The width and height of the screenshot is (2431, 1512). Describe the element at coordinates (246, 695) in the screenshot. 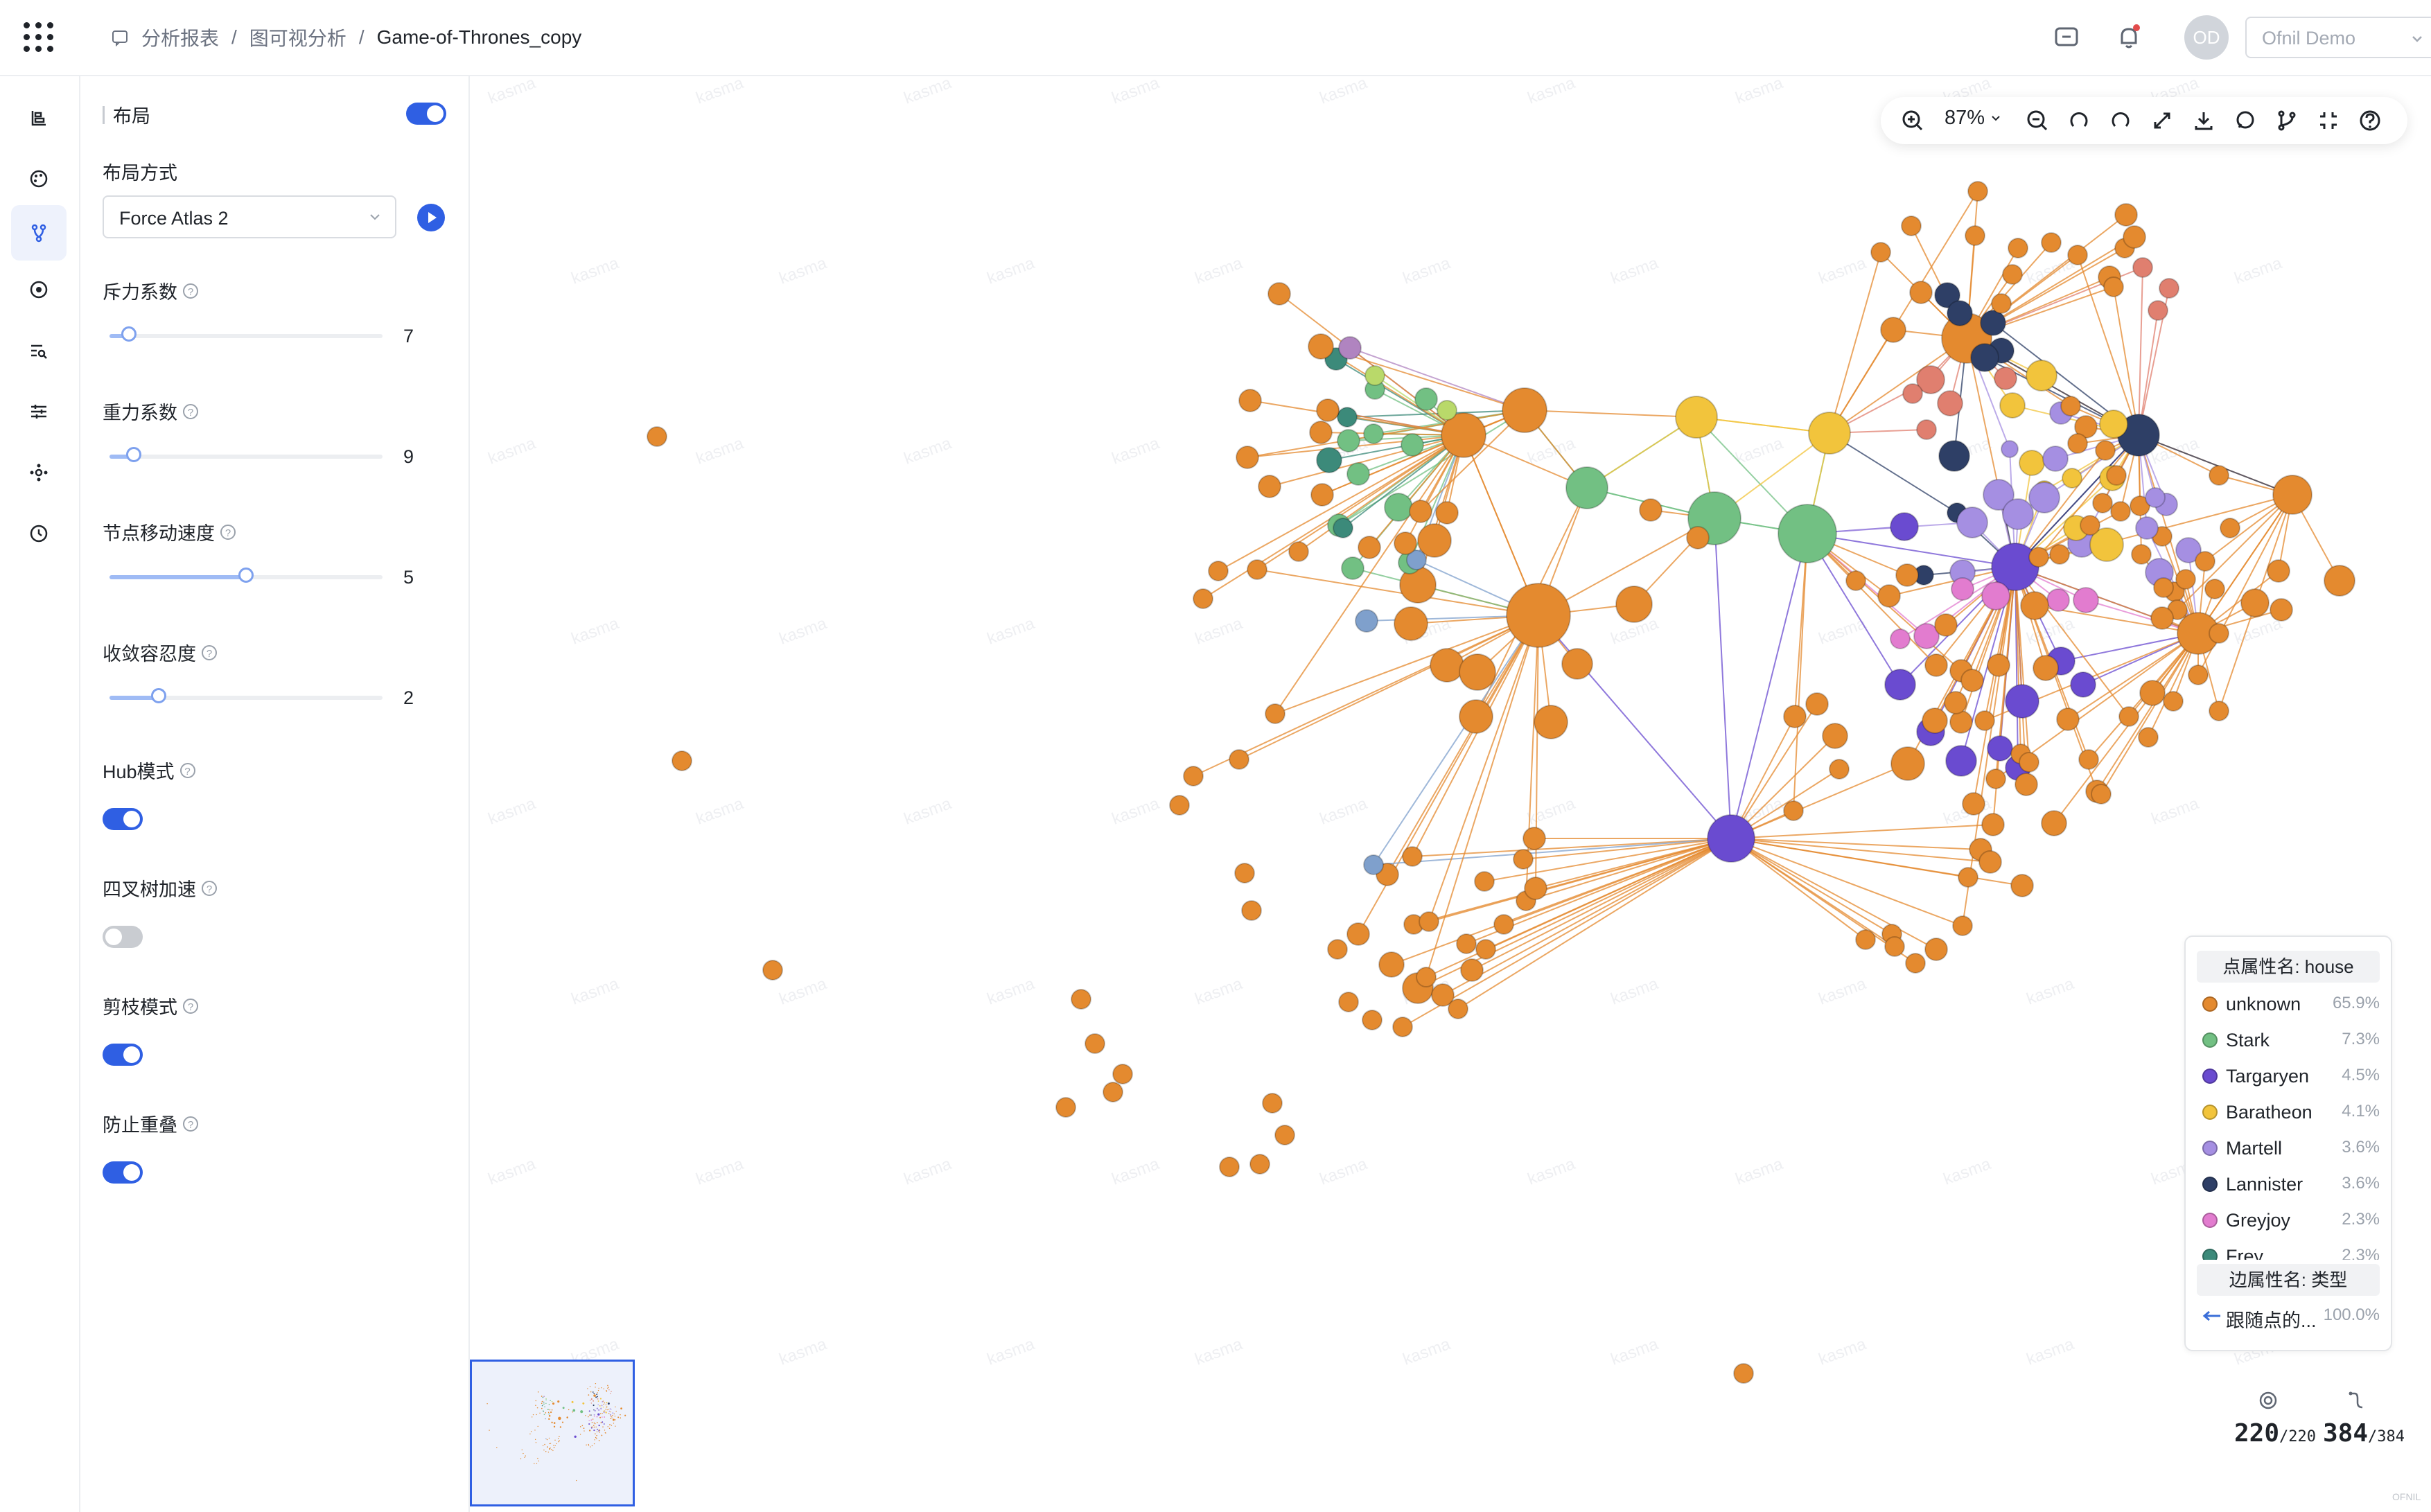

I see `tolerance-slider` at that location.